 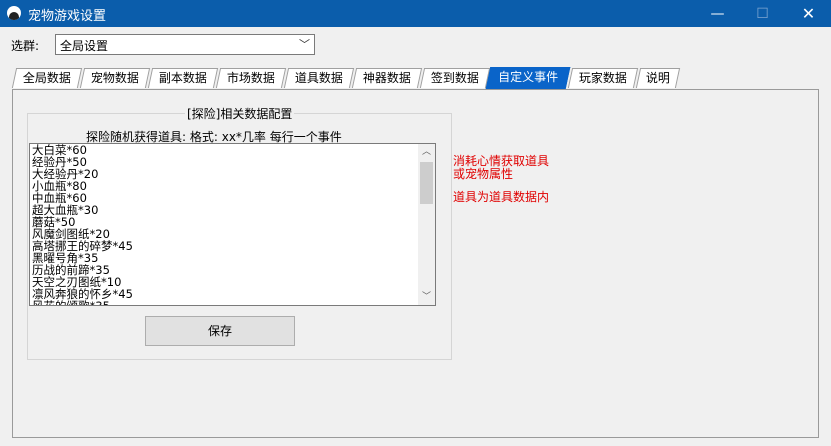 I want to click on tab-market-data: 市场数据, so click(x=251, y=78).